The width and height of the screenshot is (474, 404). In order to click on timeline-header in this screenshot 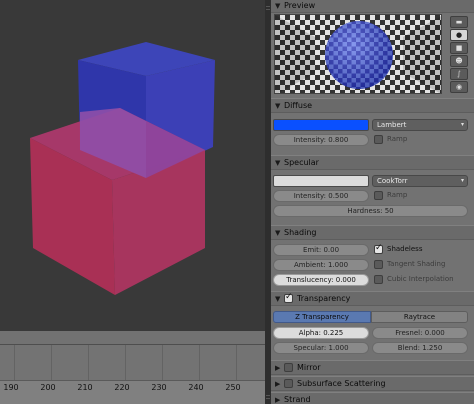, I will do `click(132, 338)`.